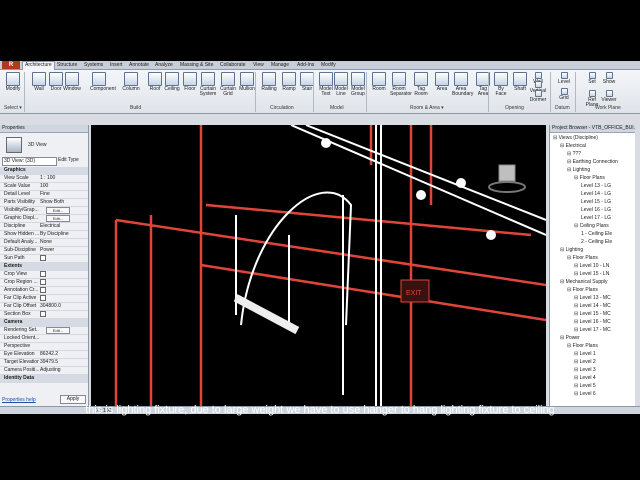 The image size is (640, 480). Describe the element at coordinates (564, 94) in the screenshot. I see `datum-grid-button: Grid` at that location.